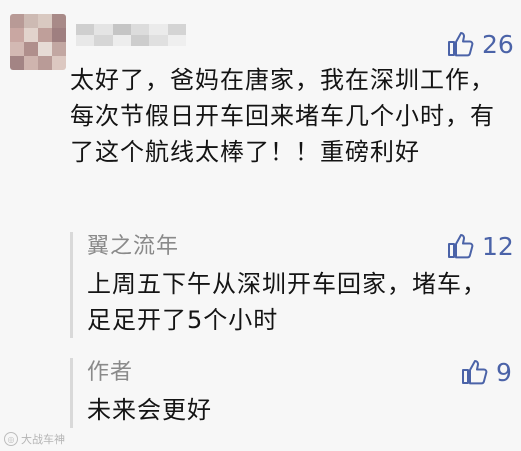 This screenshot has height=451, width=521. I want to click on avatar, so click(38, 42).